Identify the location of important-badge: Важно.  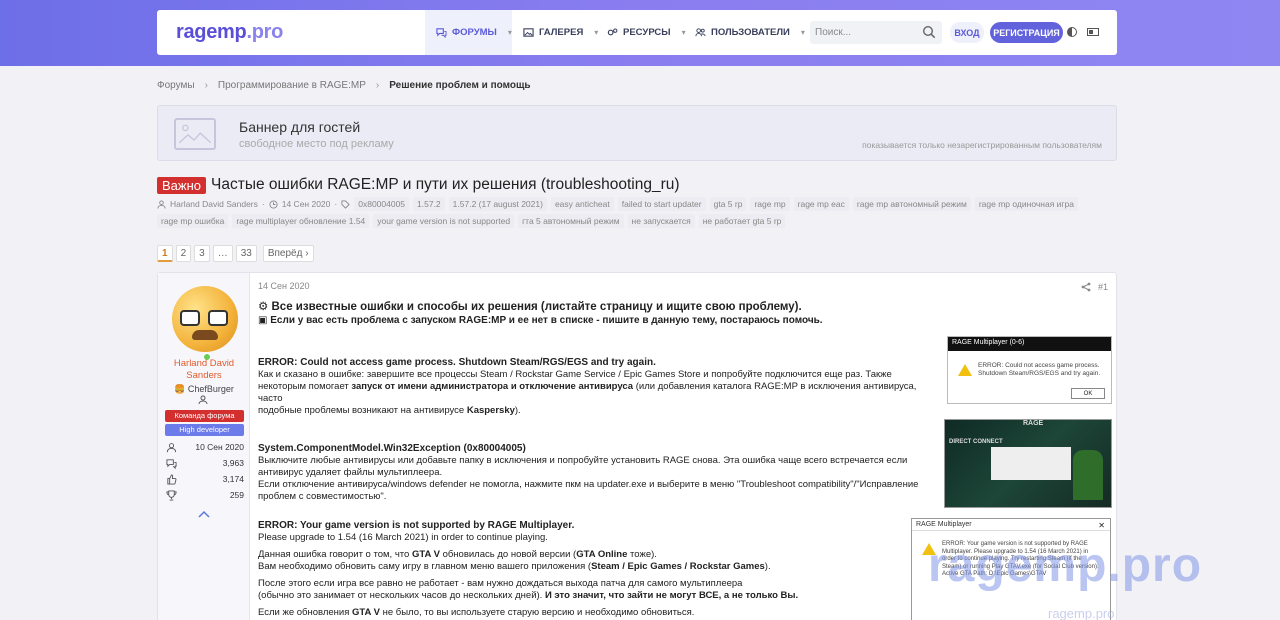
(182, 185).